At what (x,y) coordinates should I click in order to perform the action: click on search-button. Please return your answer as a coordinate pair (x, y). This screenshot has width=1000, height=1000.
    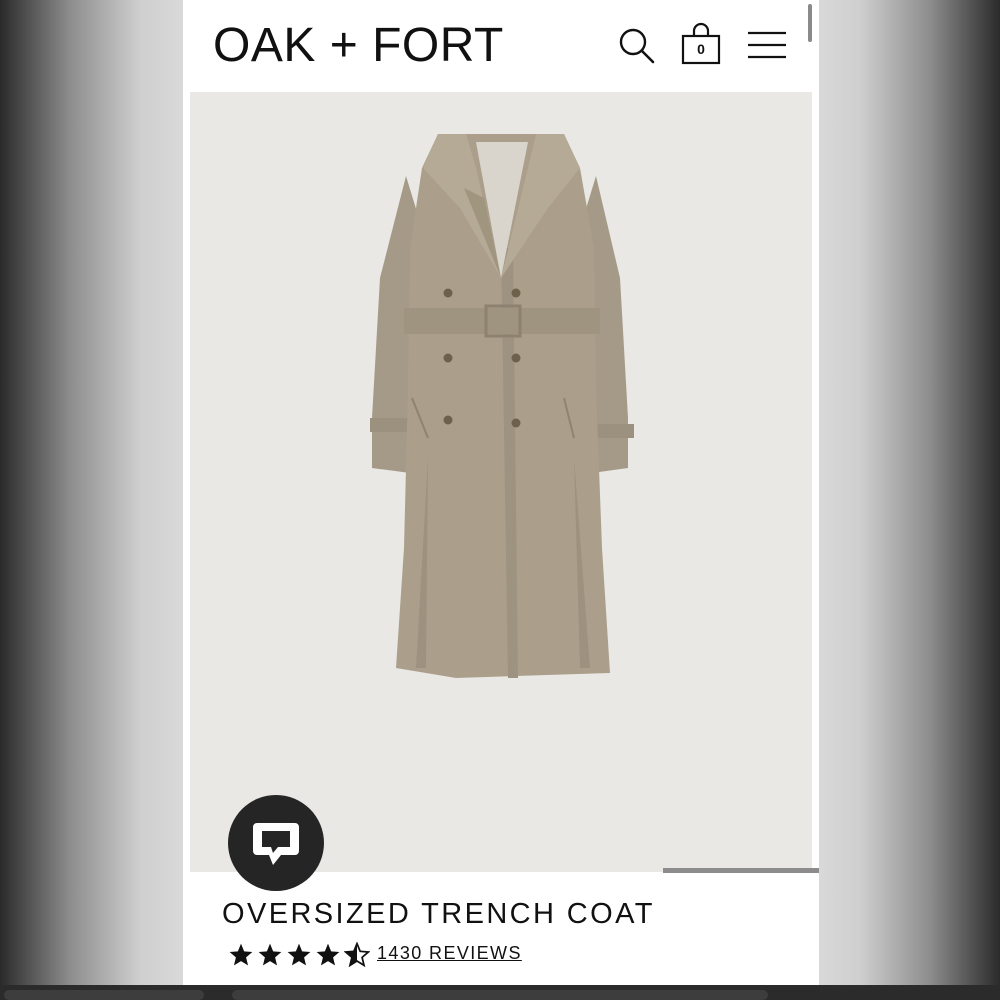
    Looking at the image, I should click on (637, 44).